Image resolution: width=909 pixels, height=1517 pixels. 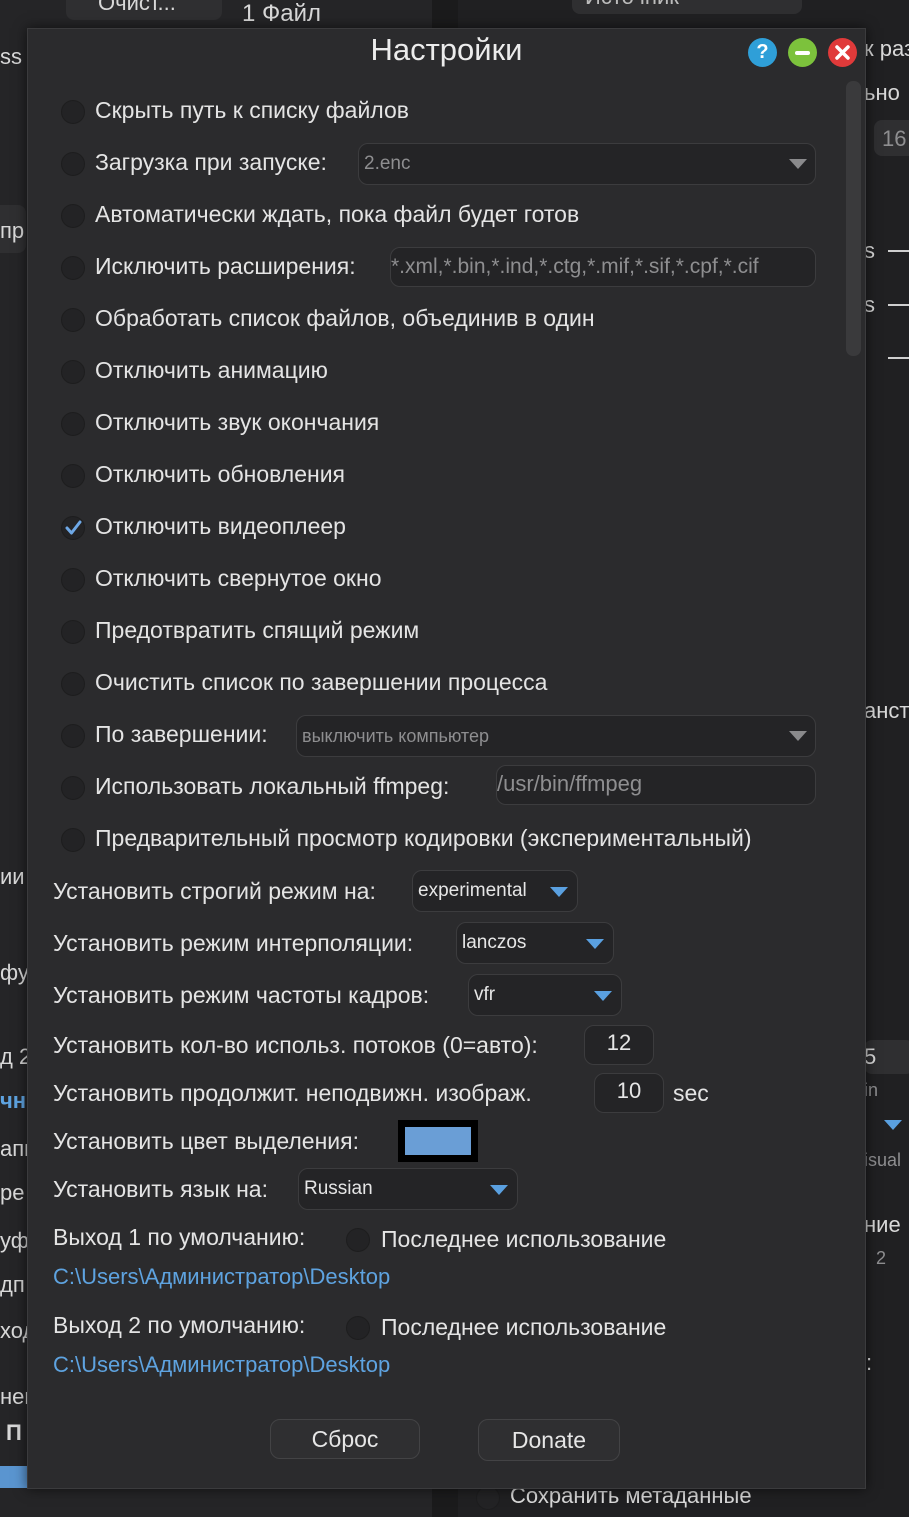 I want to click on bg-left-fragment: ии, so click(x=12, y=876).